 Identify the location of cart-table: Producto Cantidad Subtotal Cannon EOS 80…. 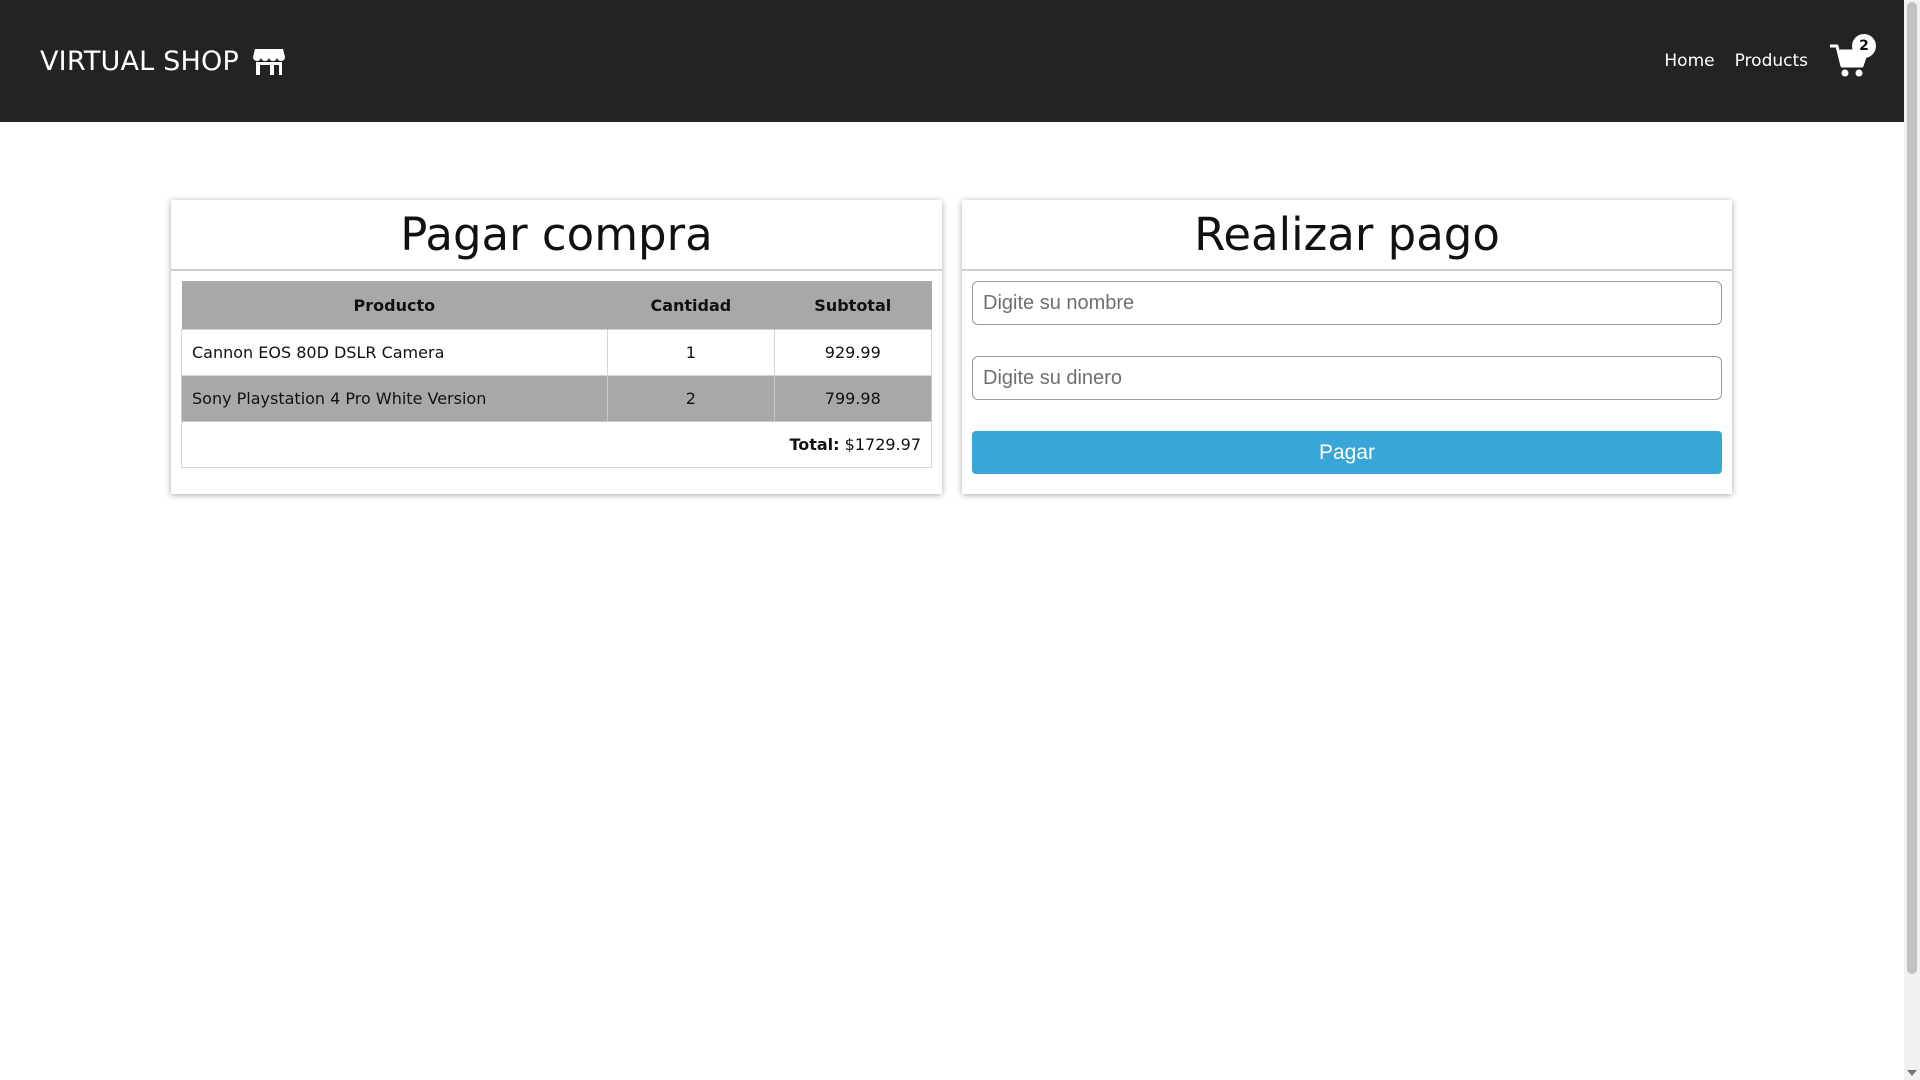
(556, 374).